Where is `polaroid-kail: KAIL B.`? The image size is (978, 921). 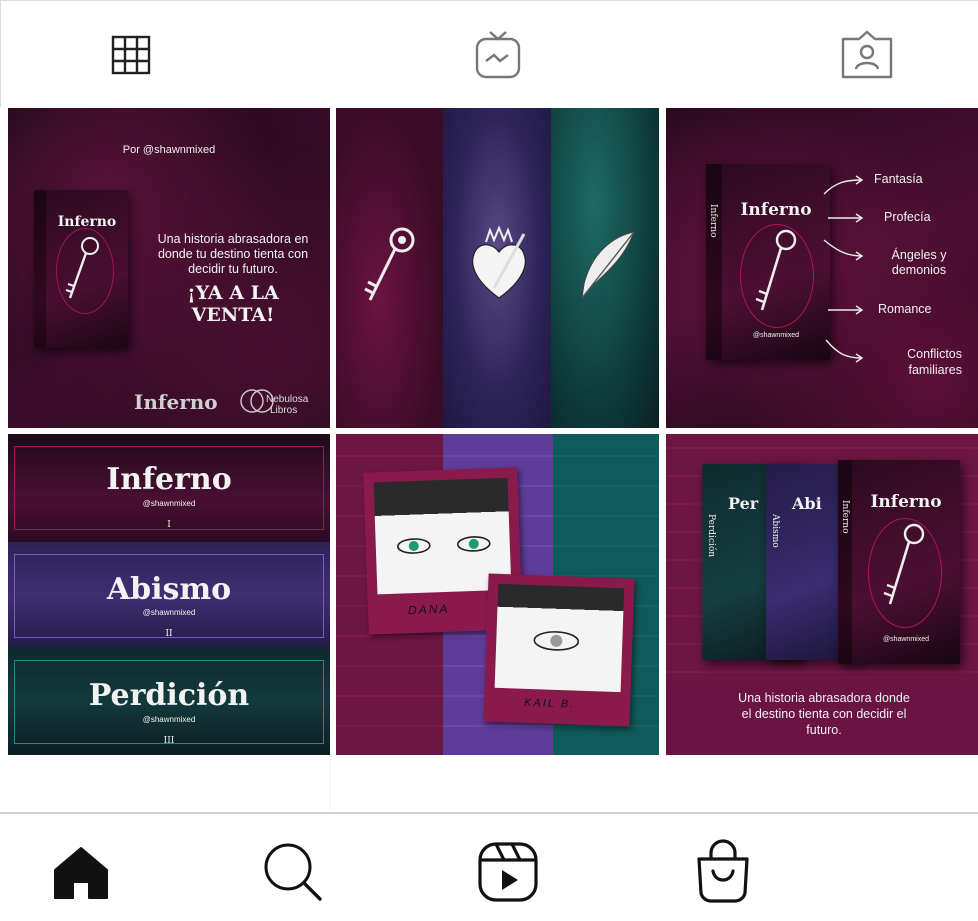 polaroid-kail: KAIL B. is located at coordinates (559, 650).